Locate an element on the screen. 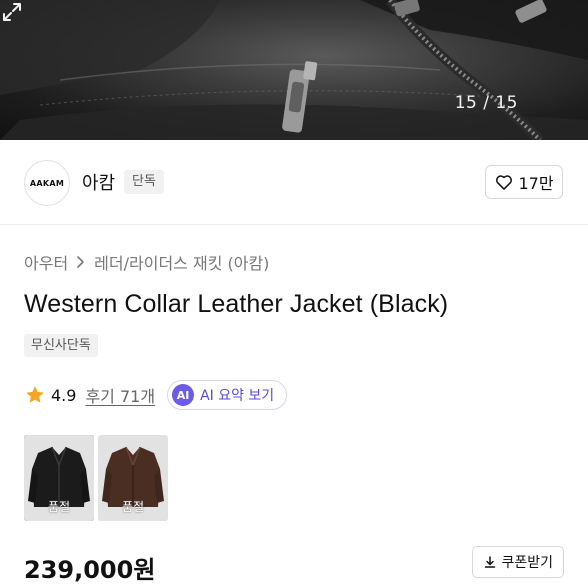  breadcrumb: 아우터 레더/라이더스 재킷 (아캄) is located at coordinates (146, 262).